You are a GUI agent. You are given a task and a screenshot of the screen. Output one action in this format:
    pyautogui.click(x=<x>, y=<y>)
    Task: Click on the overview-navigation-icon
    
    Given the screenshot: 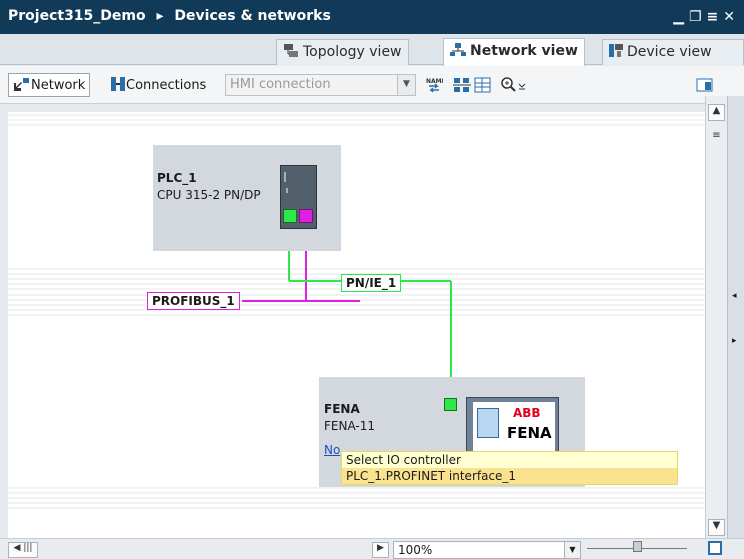 What is the action you would take?
    pyautogui.click(x=715, y=548)
    